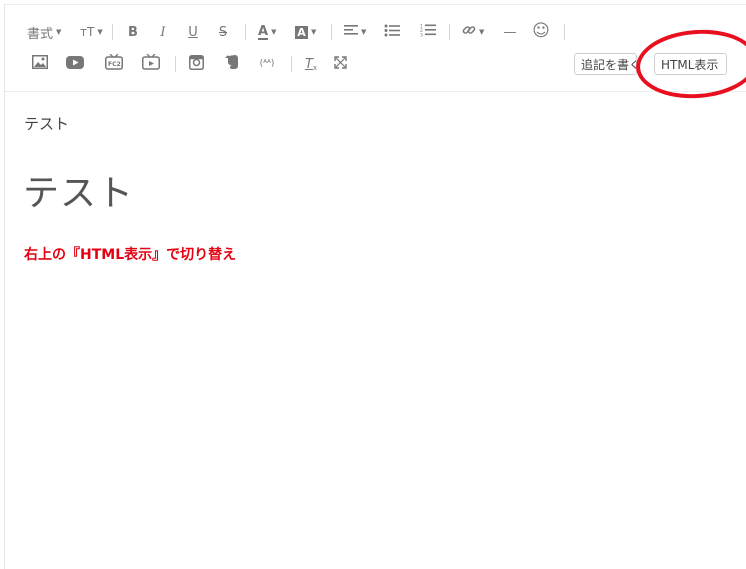 The height and width of the screenshot is (569, 746). I want to click on numbered-list-icon: 123, so click(428, 32).